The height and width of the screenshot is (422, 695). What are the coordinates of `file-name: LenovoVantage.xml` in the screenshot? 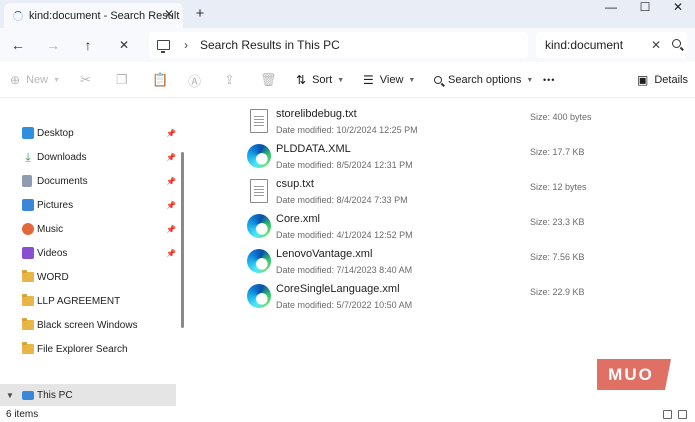 It's located at (324, 254).